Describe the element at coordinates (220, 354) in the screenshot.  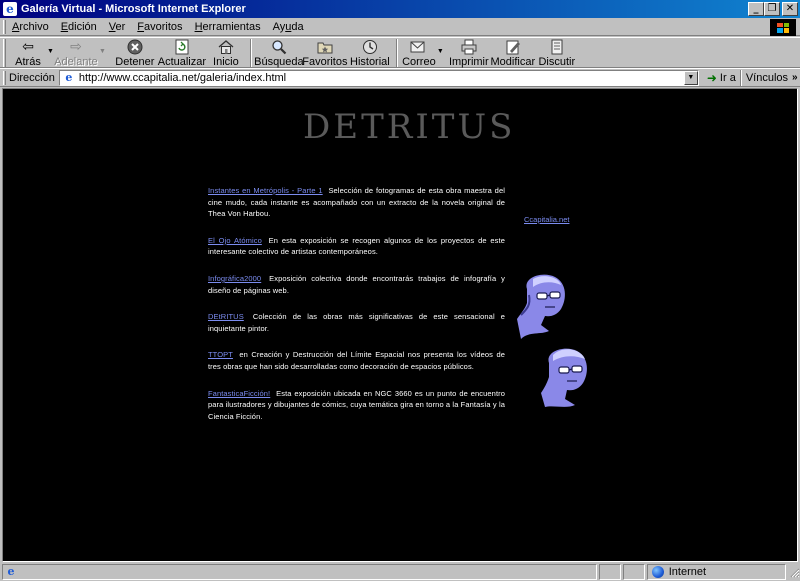
I see `entry-link-ttopt: TTOPT` at that location.